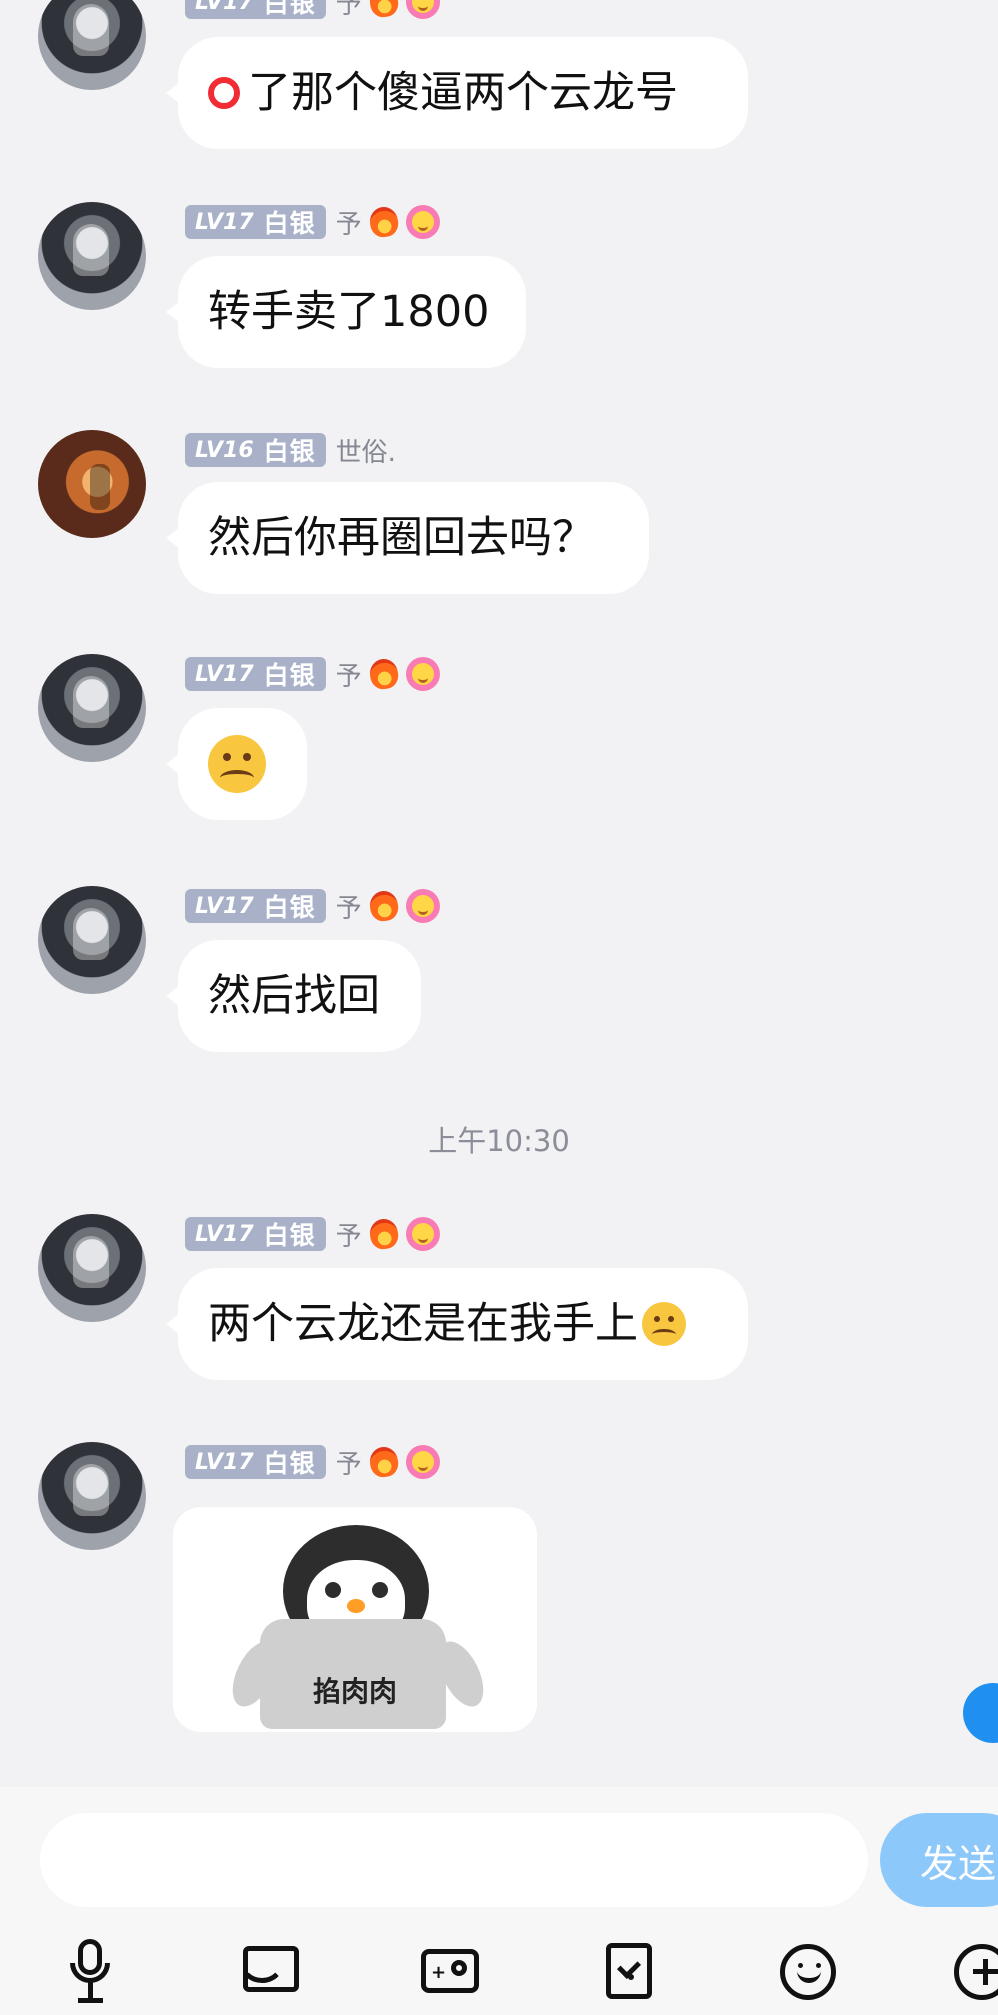  I want to click on send-button: 发送, so click(939, 1860).